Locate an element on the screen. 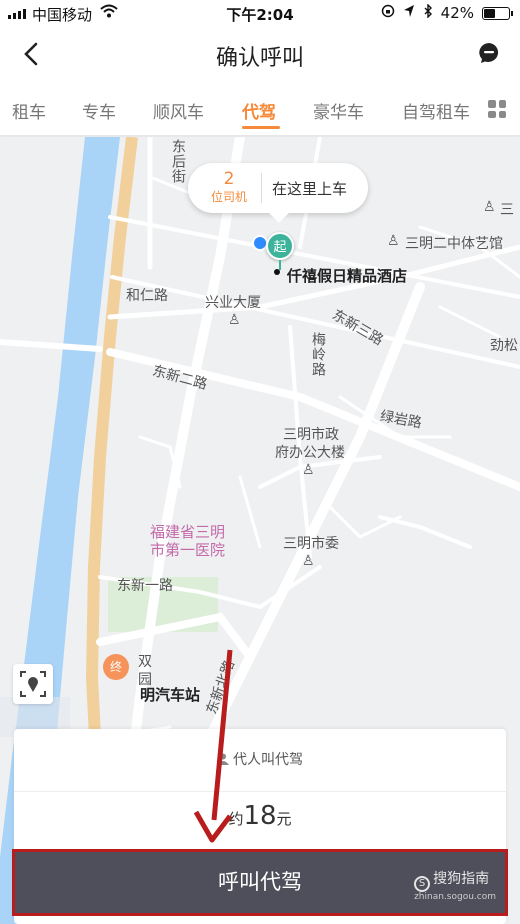 The image size is (520, 924). page-title: 确认呼叫 is located at coordinates (259, 58).